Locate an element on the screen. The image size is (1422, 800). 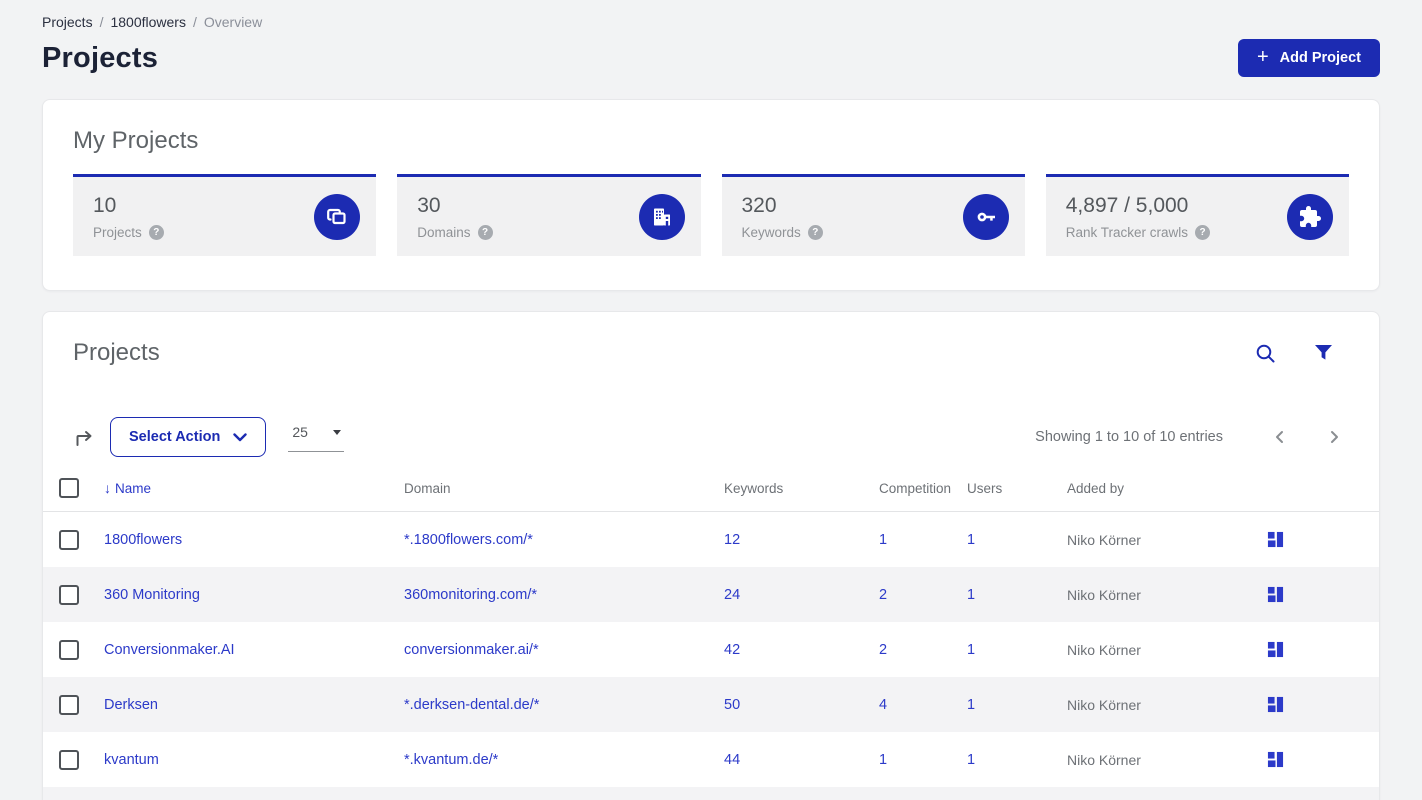
project-name-link: Derksen is located at coordinates (254, 705).